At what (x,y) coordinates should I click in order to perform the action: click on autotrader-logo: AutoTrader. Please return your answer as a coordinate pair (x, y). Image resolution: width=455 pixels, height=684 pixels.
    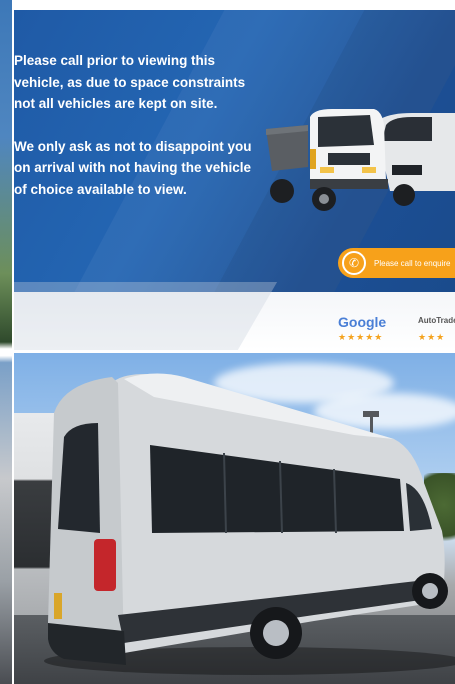
    Looking at the image, I should click on (436, 320).